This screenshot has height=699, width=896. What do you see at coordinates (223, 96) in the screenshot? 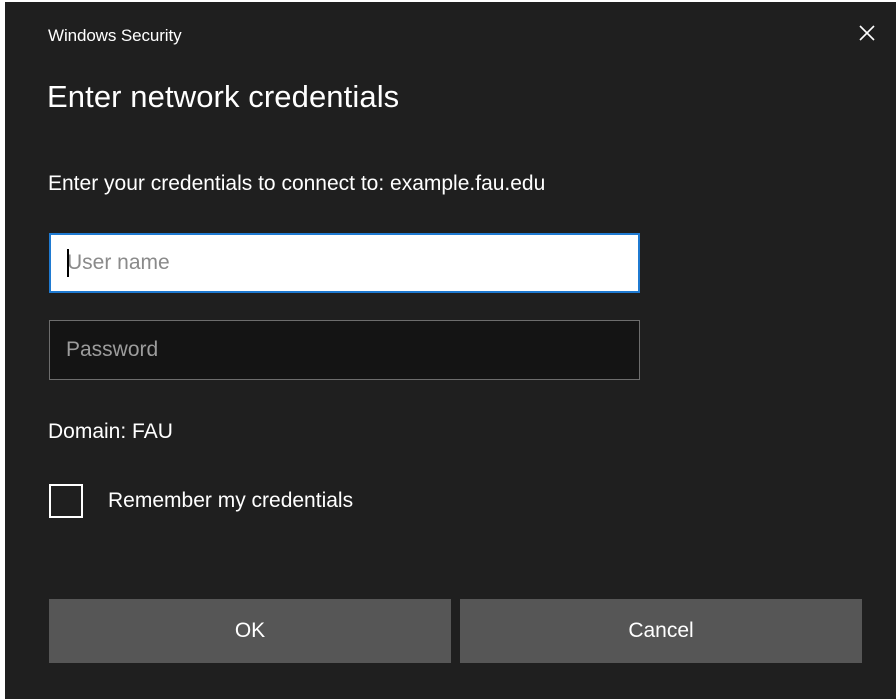
I see `dialog-heading: Enter network credentials` at bounding box center [223, 96].